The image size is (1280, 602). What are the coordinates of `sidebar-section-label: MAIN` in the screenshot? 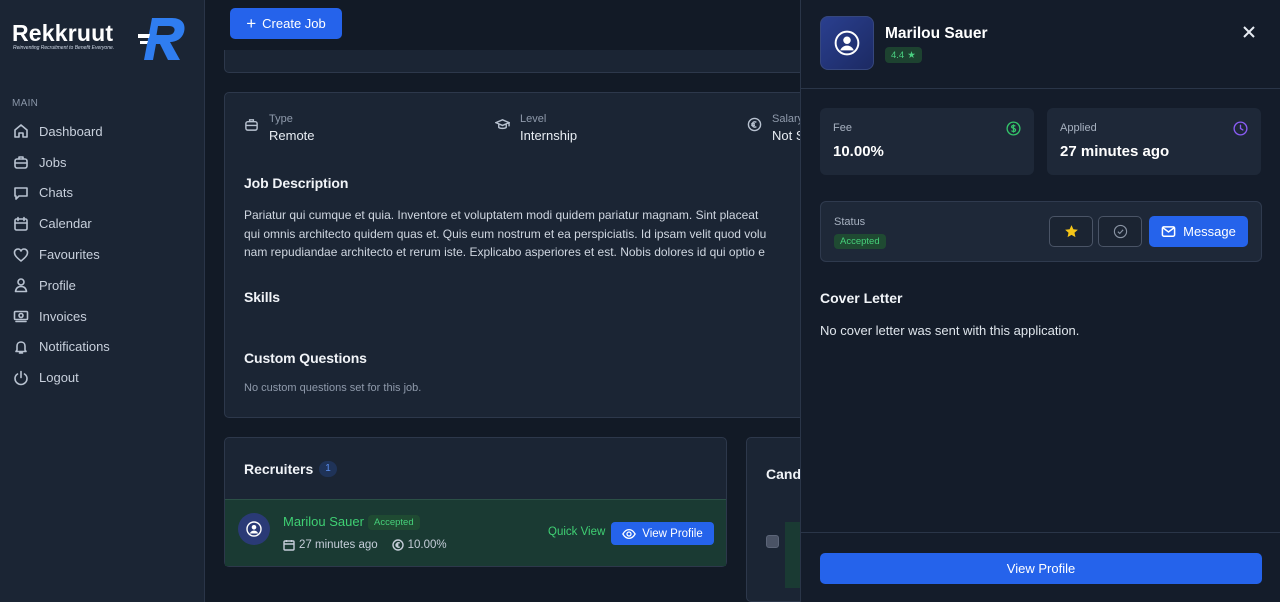 It's located at (25, 103).